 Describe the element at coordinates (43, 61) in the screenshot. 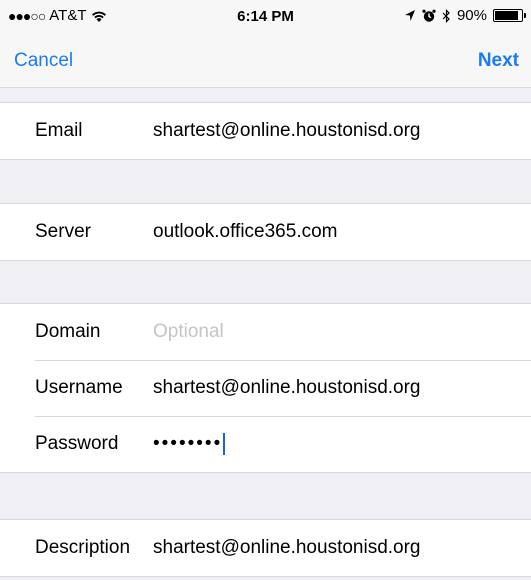

I see `cancel-button: Cancel` at that location.